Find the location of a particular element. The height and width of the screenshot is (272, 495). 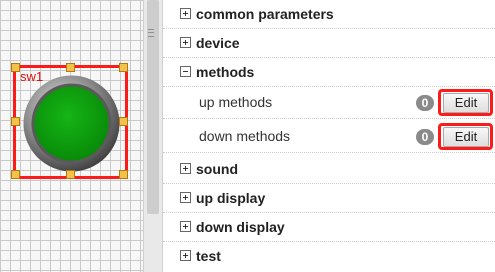

resize-handle-bottom-right is located at coordinates (123, 174).